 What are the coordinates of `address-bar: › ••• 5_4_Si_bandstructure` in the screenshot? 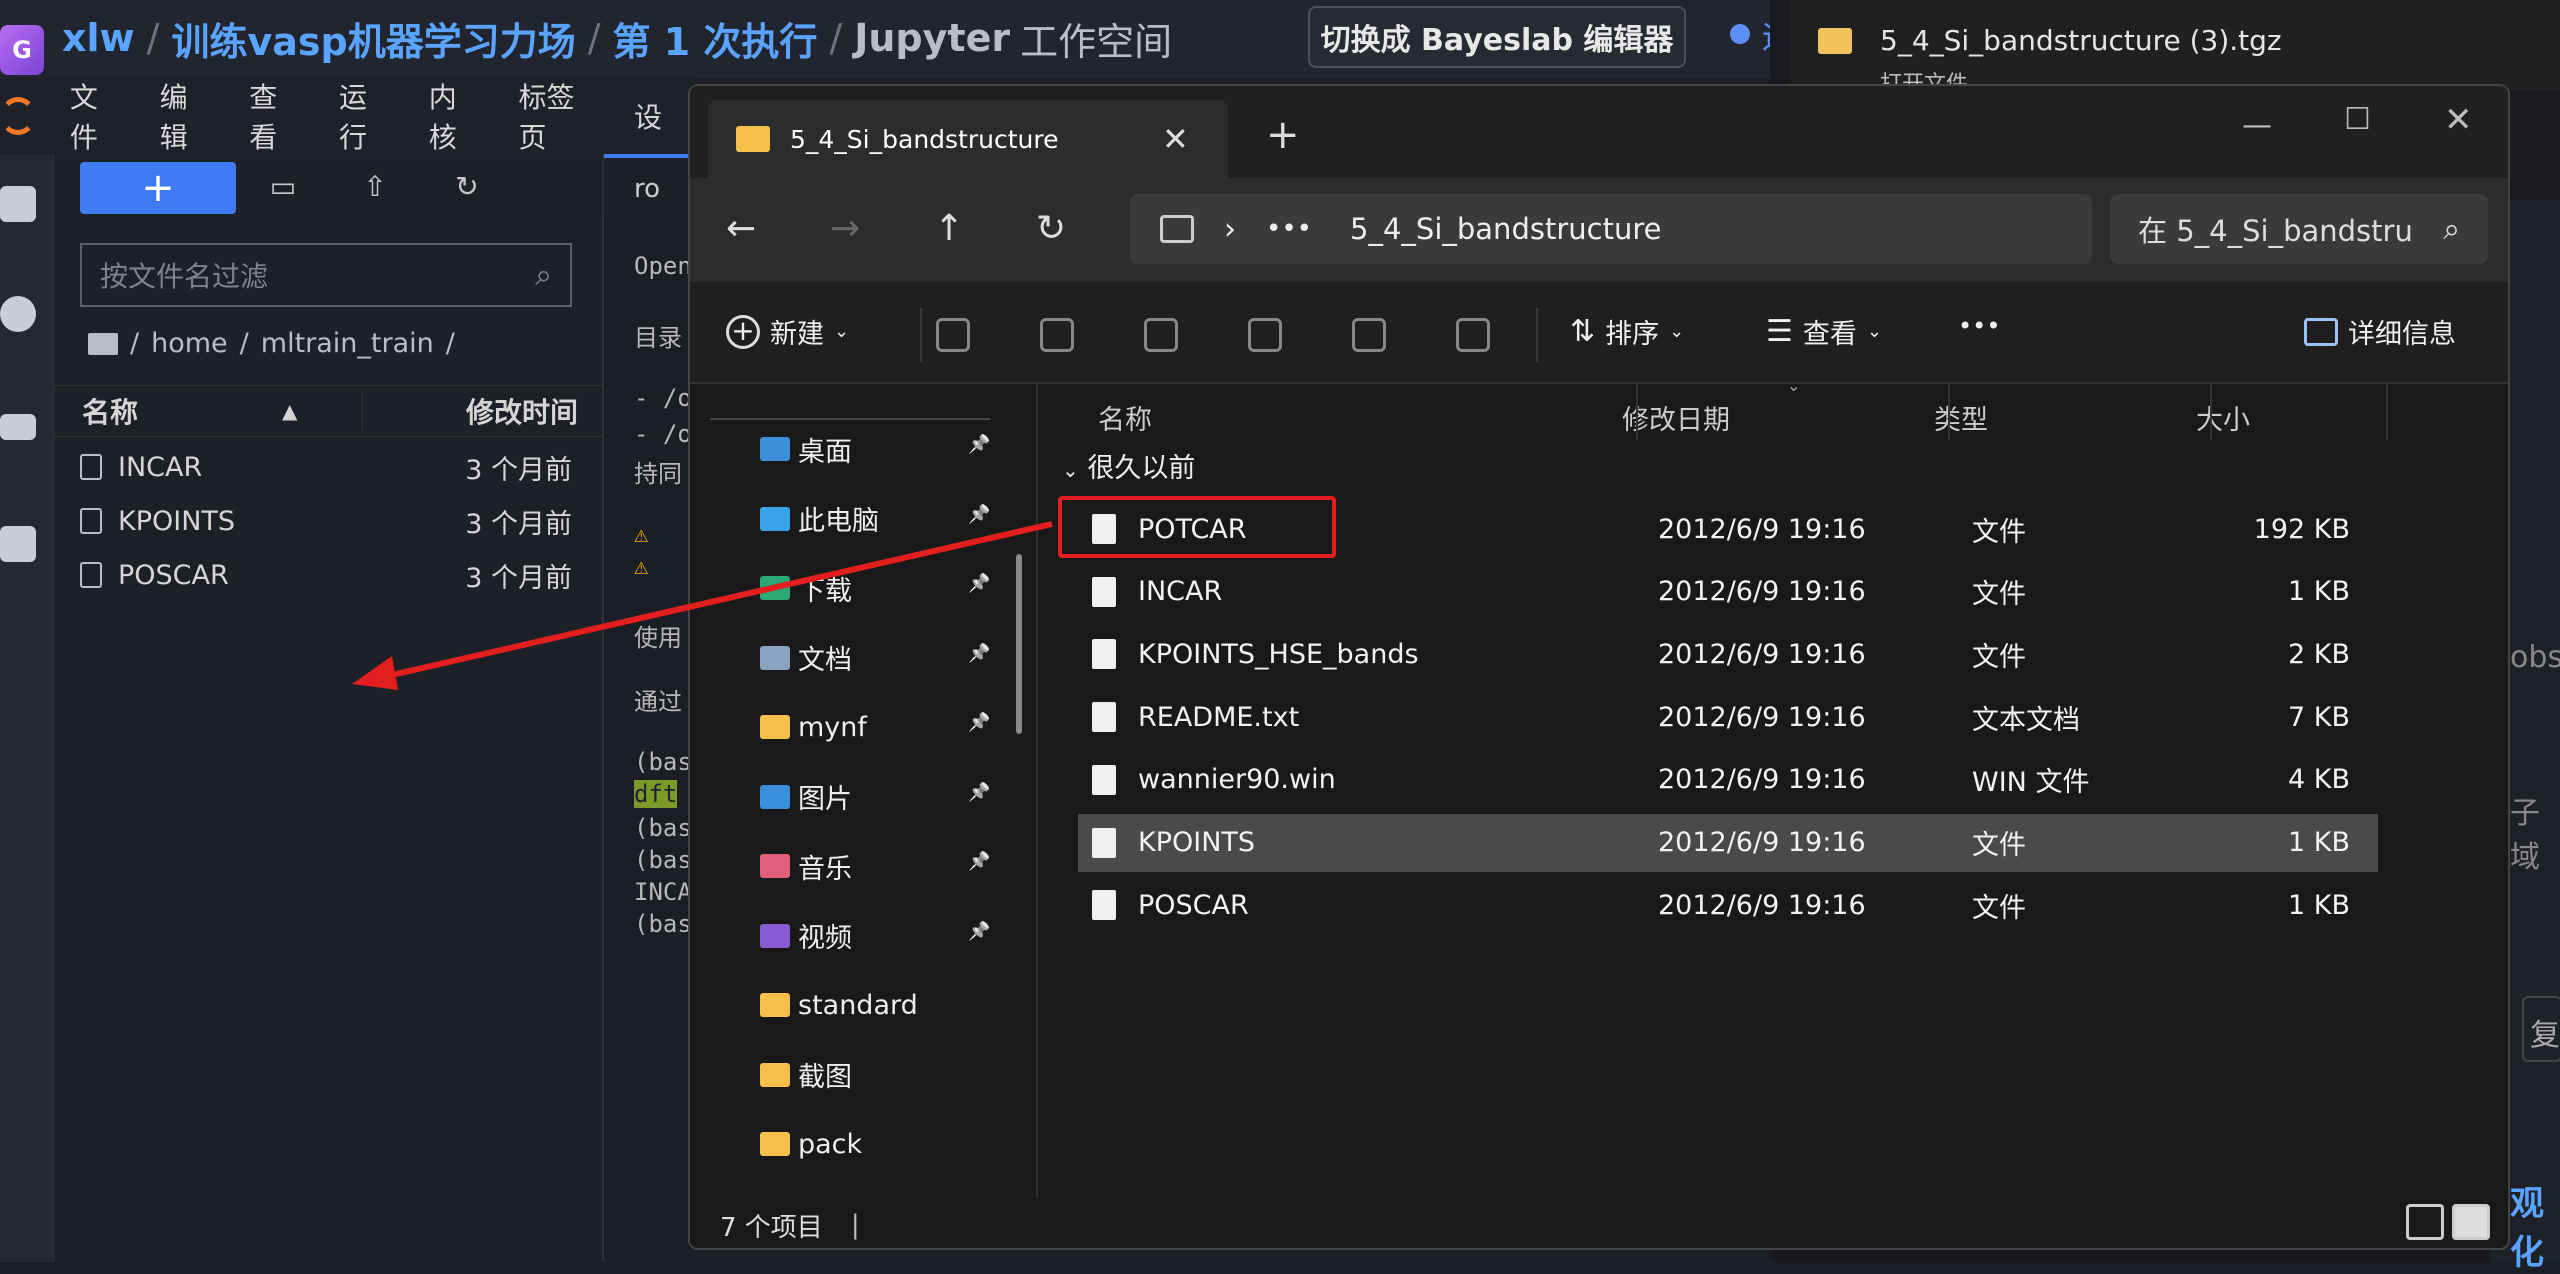 It's located at (1611, 229).